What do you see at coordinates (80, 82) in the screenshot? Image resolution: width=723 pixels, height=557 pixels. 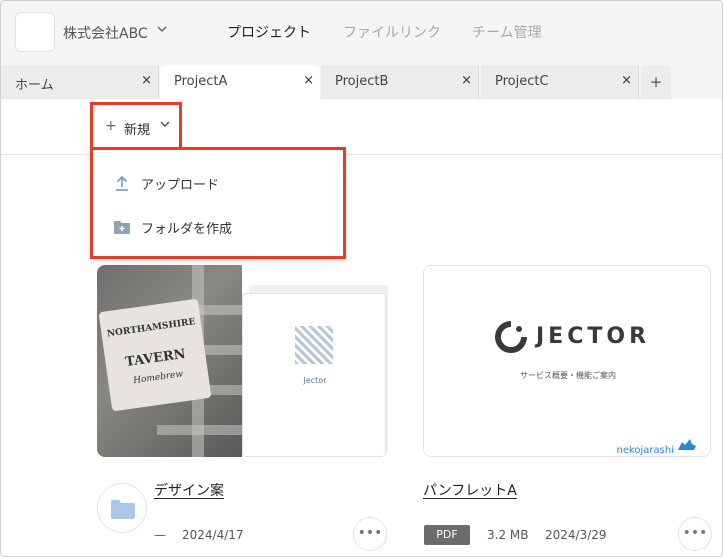 I see `tab-home: ホーム ×` at bounding box center [80, 82].